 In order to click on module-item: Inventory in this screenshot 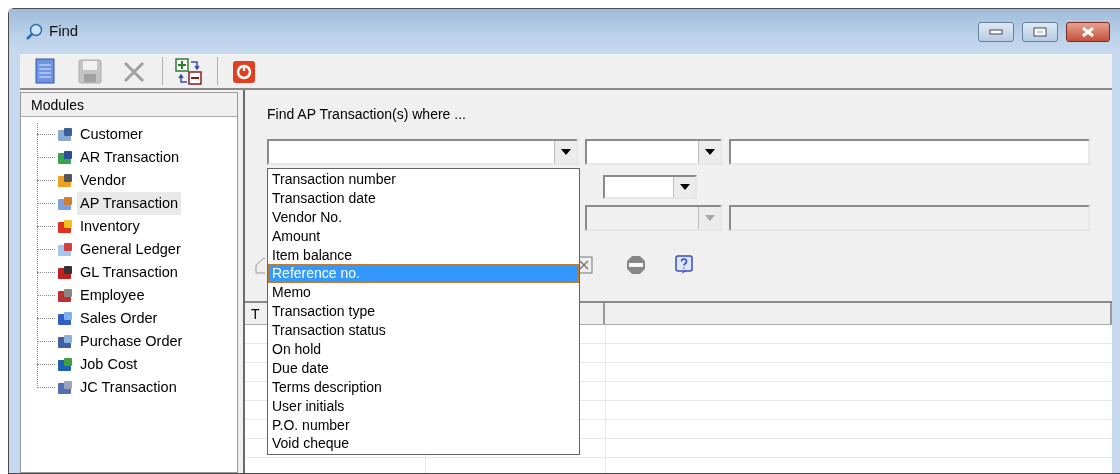, I will do `click(110, 226)`.